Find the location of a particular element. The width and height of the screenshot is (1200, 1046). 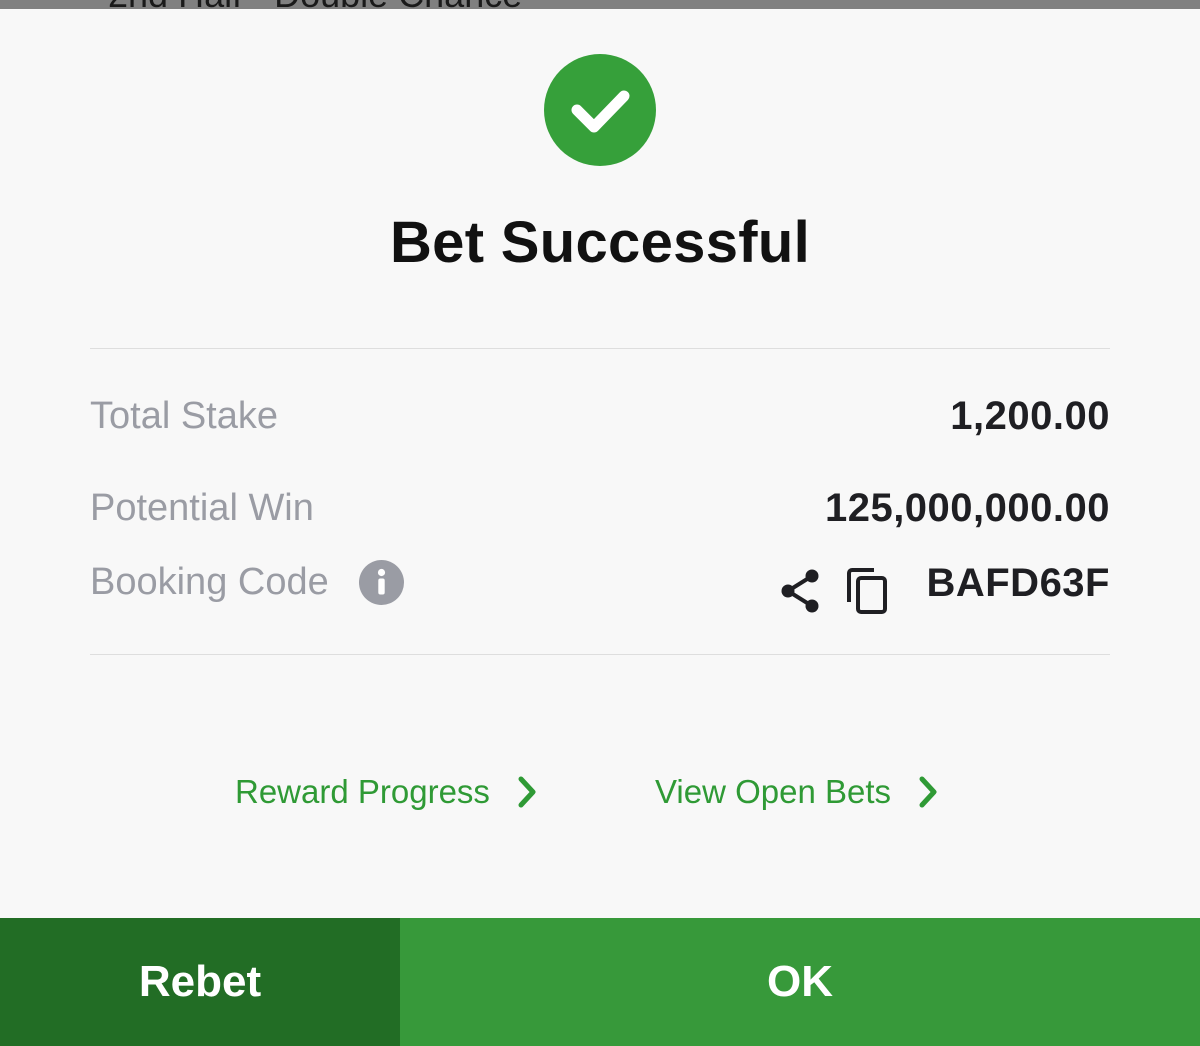

rebet-button-label: Rebet is located at coordinates (200, 981).